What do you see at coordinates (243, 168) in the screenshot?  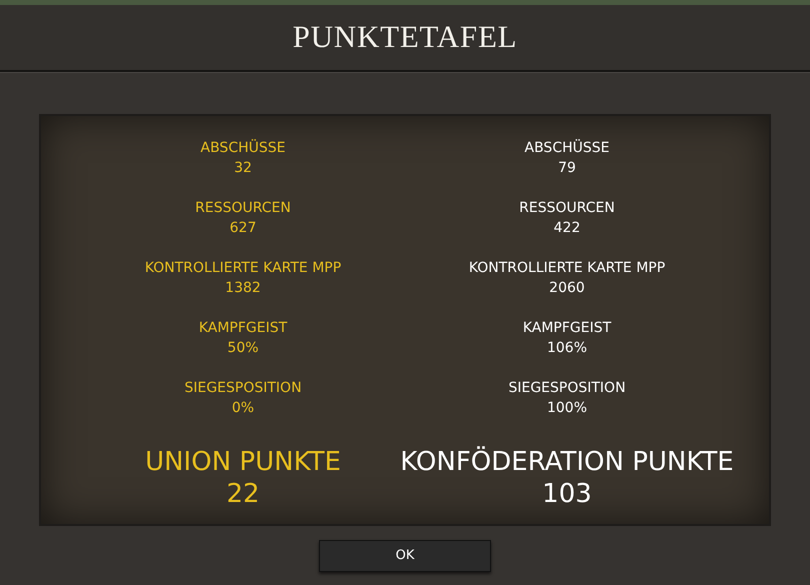 I see `stat-value: 32` at bounding box center [243, 168].